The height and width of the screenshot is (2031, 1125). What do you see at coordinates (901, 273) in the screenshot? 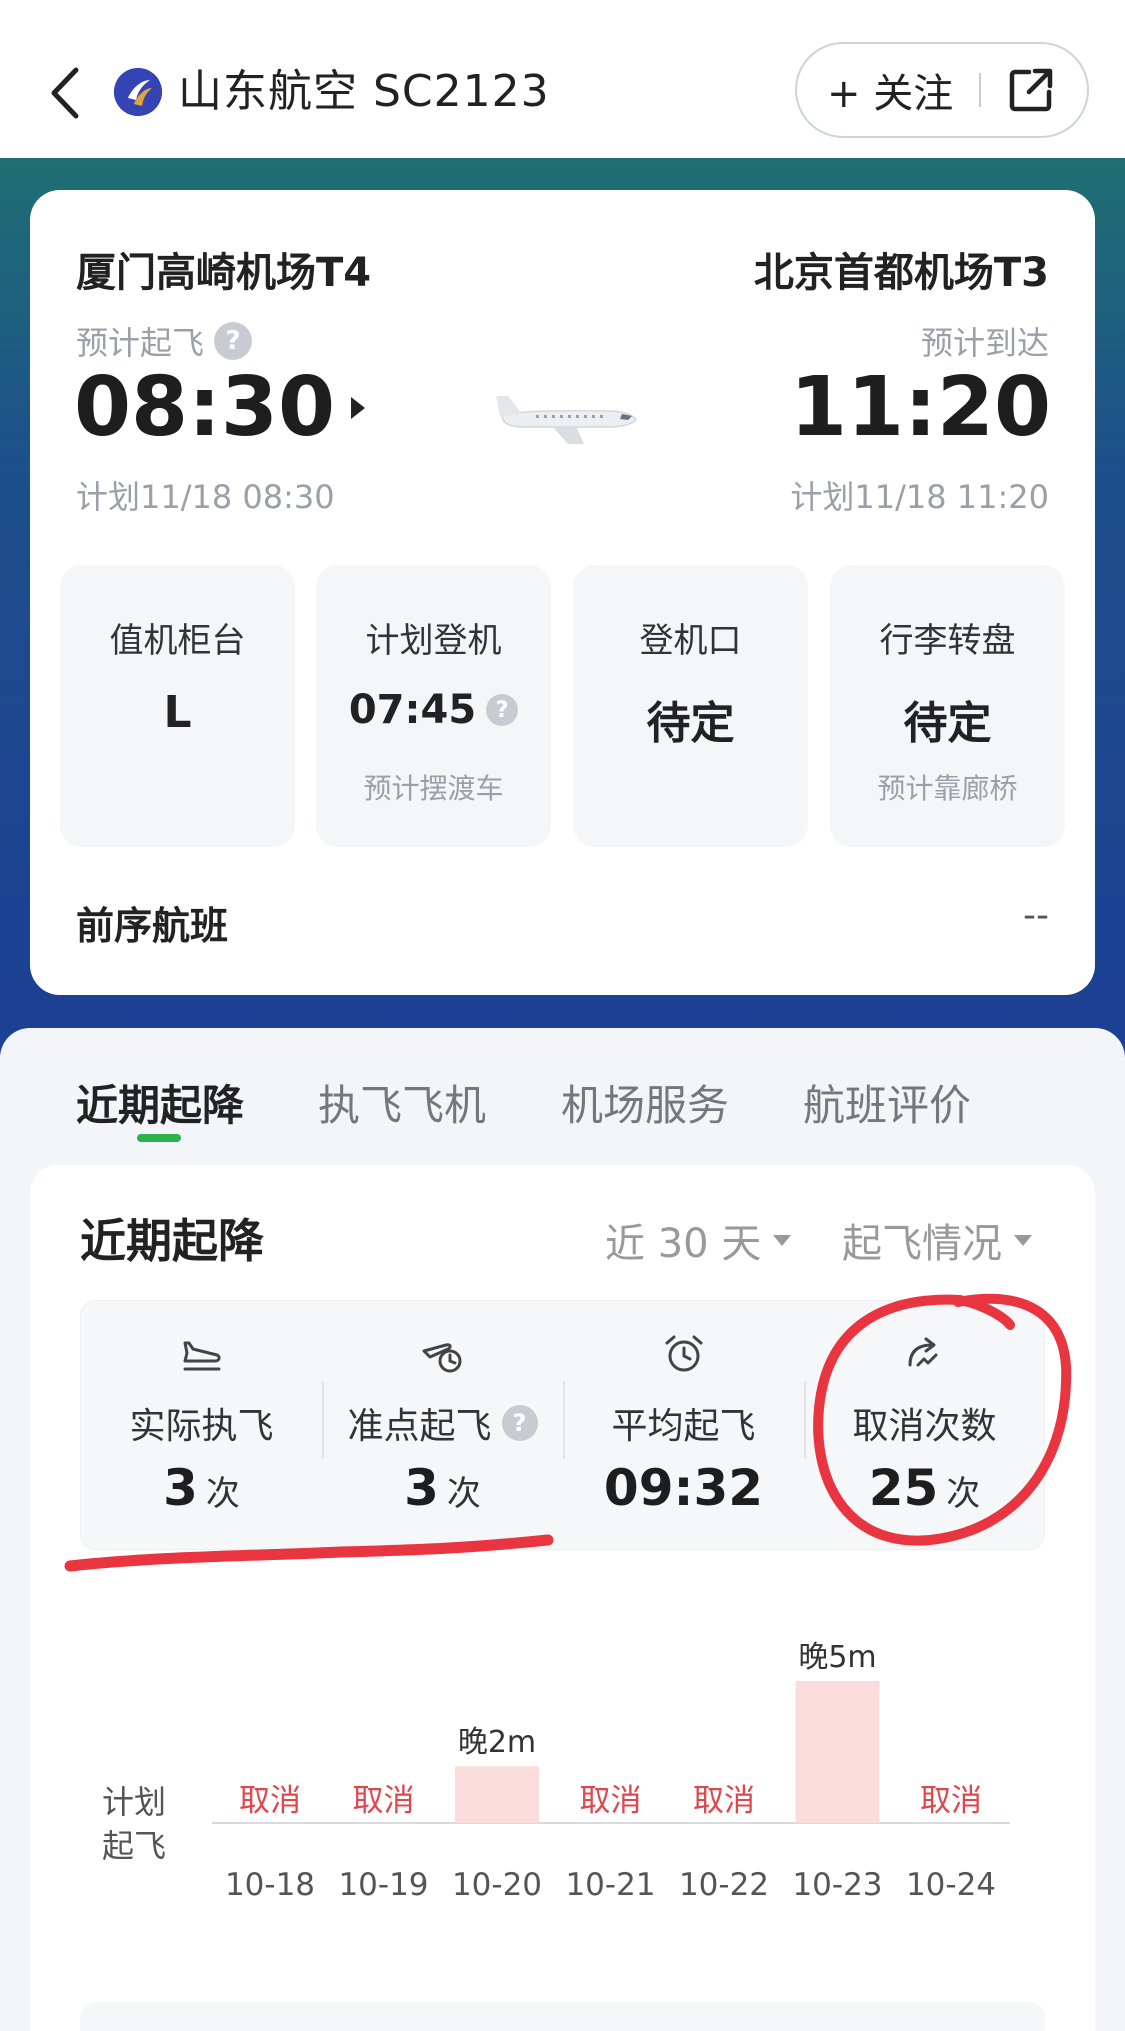
I see `arrival-airport: 北京首都机场T3` at bounding box center [901, 273].